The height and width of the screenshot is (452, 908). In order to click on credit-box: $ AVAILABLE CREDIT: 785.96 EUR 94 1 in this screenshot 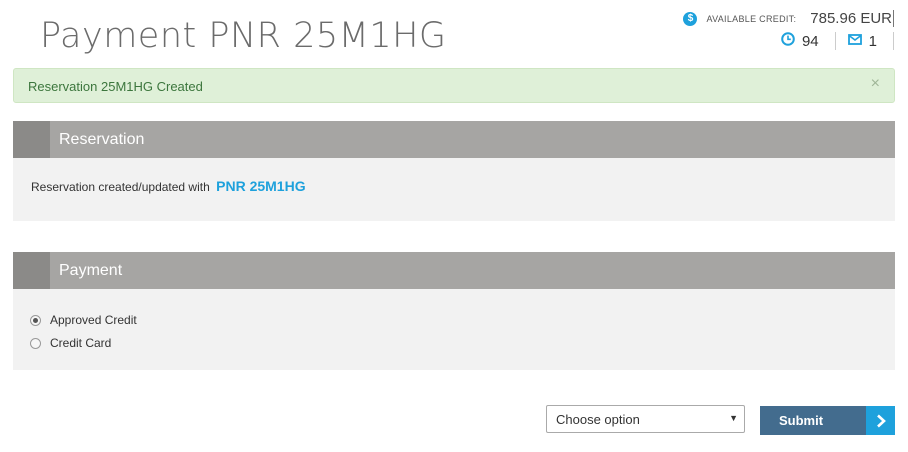, I will do `click(774, 32)`.